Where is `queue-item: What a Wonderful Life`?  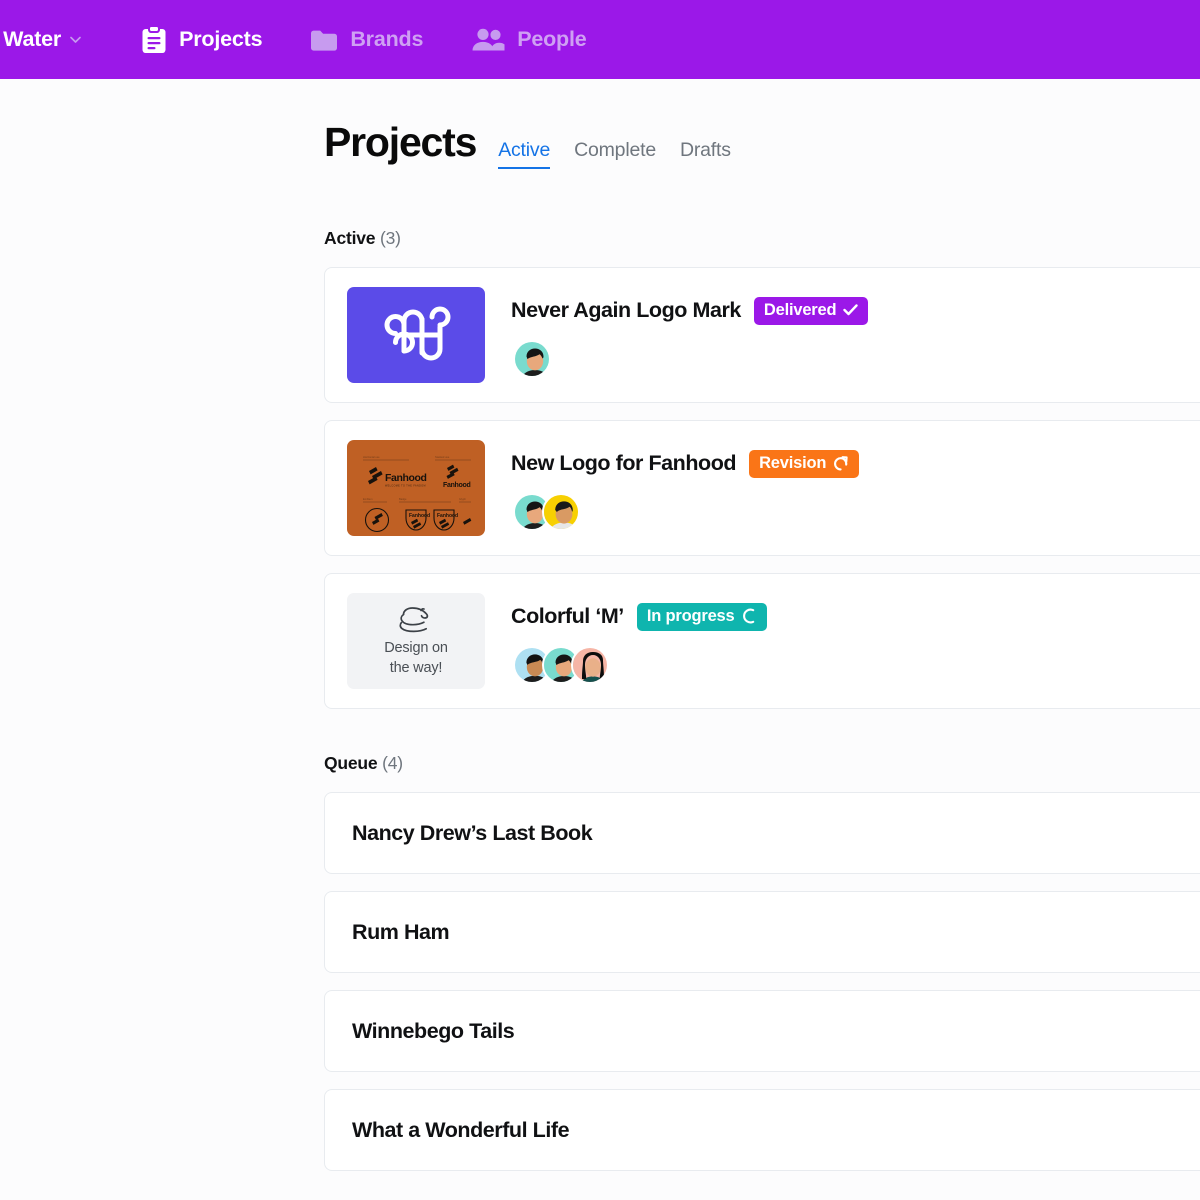
queue-item: What a Wonderful Life is located at coordinates (762, 1130).